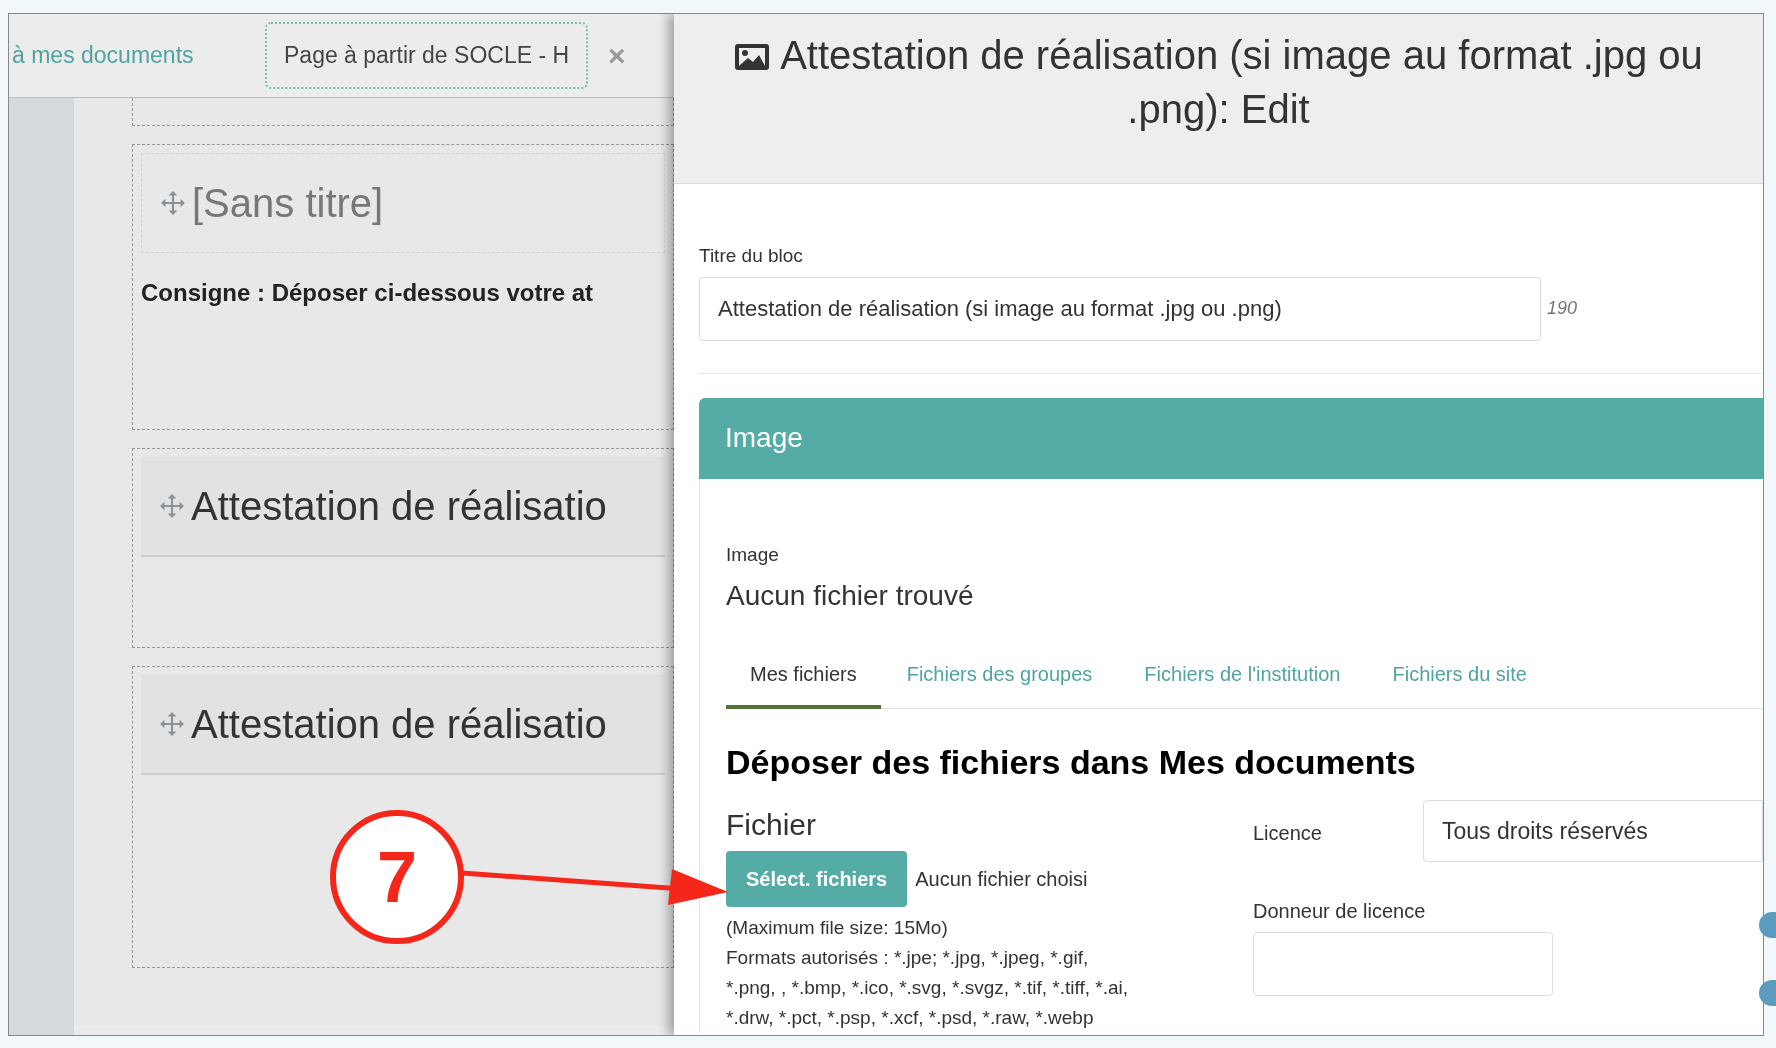  I want to click on formats-text: *.png, , *.bmp, *.ico, *.svg, *.svgz, *.tif, *.tiff, *.ai,, so click(927, 988).